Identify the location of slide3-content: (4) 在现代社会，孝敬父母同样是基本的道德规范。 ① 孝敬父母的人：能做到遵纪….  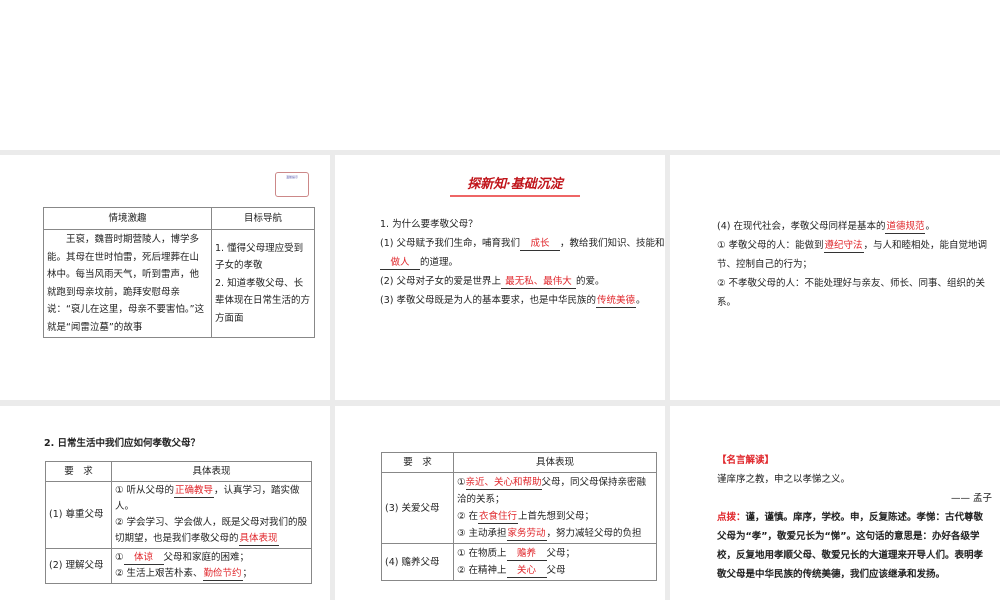
(854, 264).